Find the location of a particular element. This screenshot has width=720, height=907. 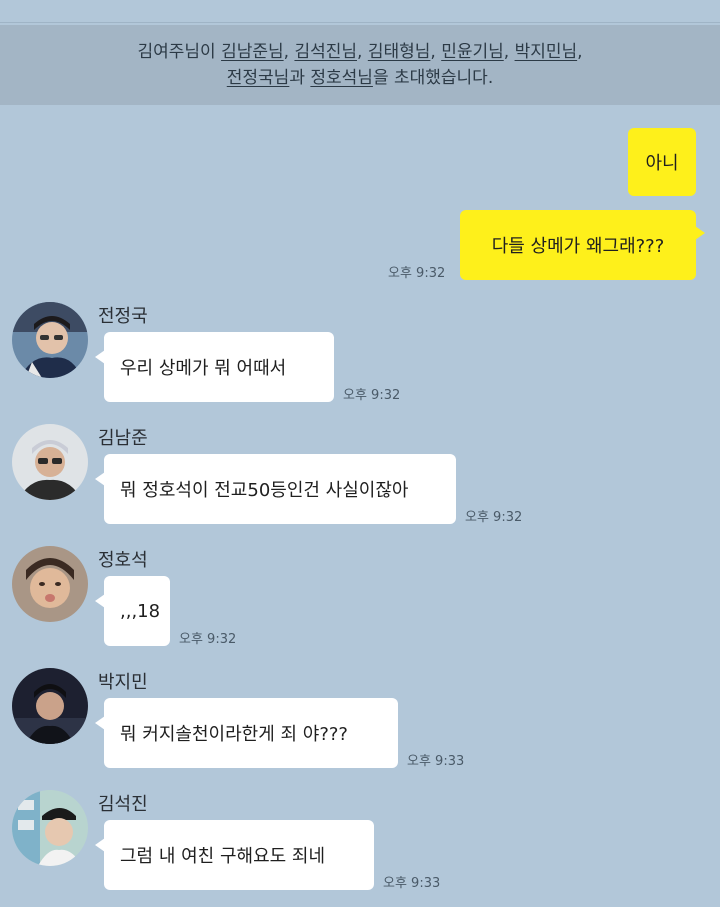

message-text: 다들 상메가 왜그래??? is located at coordinates (578, 246).